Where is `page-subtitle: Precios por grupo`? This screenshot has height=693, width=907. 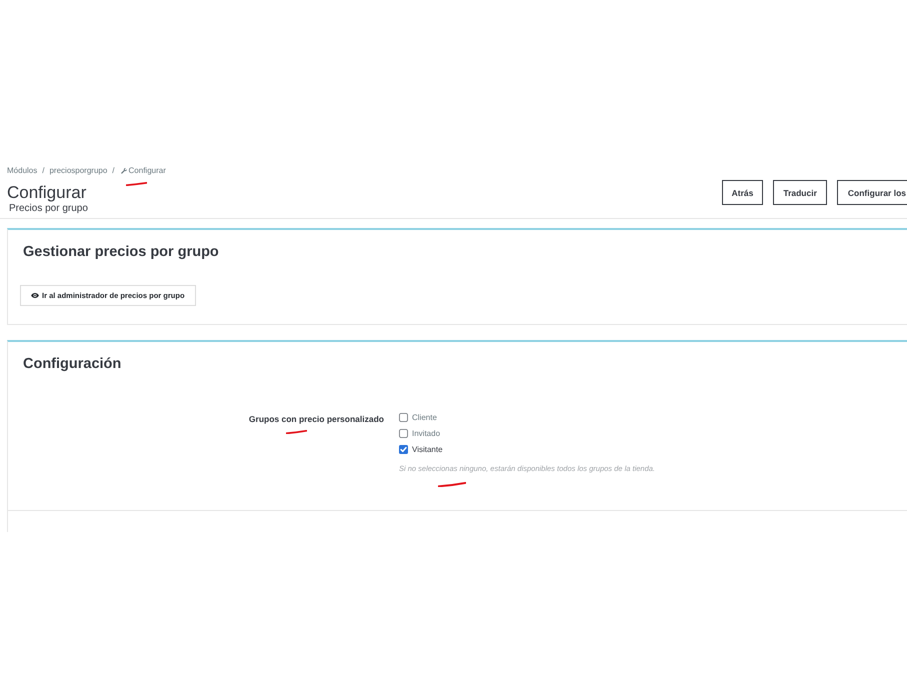
page-subtitle: Precios por grupo is located at coordinates (48, 209).